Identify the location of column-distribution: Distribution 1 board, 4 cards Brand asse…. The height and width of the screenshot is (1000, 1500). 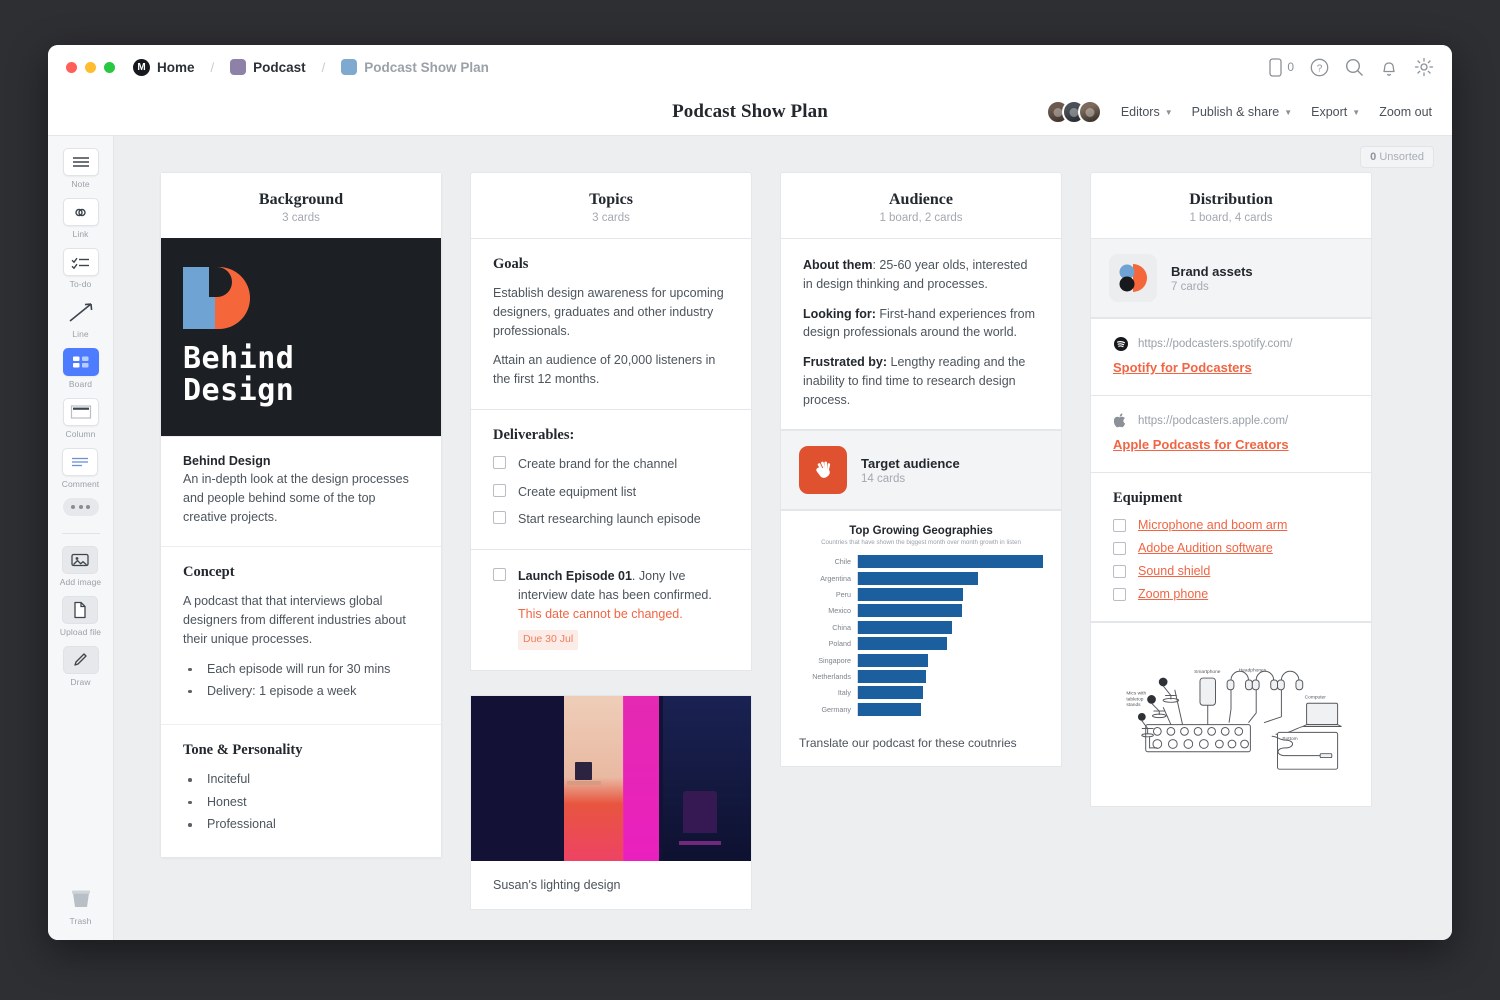
(1231, 489).